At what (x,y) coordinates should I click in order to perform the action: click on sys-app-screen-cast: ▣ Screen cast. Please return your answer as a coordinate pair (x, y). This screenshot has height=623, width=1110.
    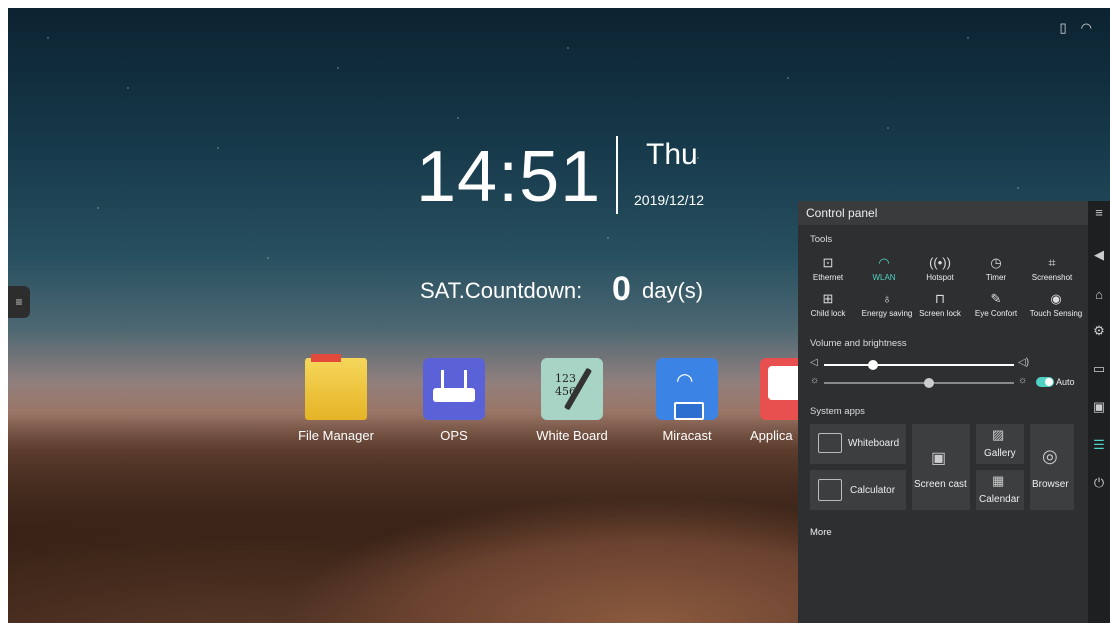
    Looking at the image, I should click on (941, 467).